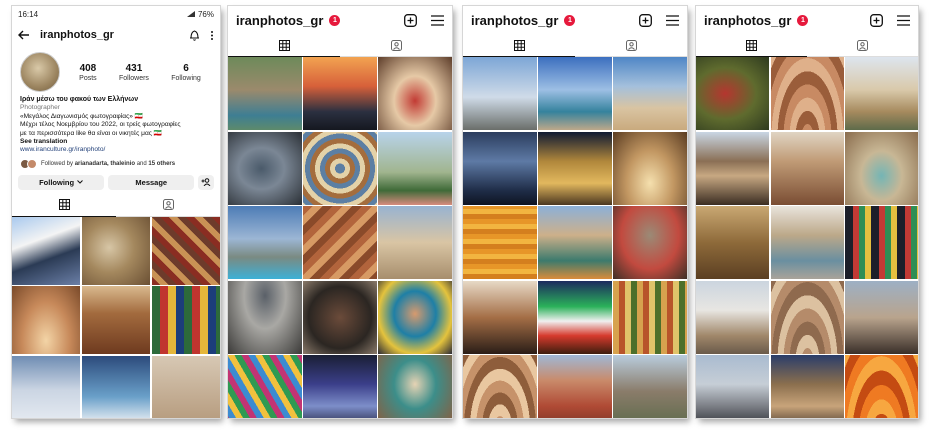 This screenshot has width=929, height=433. What do you see at coordinates (803, 20) in the screenshot?
I see `notification-badge: 1` at bounding box center [803, 20].